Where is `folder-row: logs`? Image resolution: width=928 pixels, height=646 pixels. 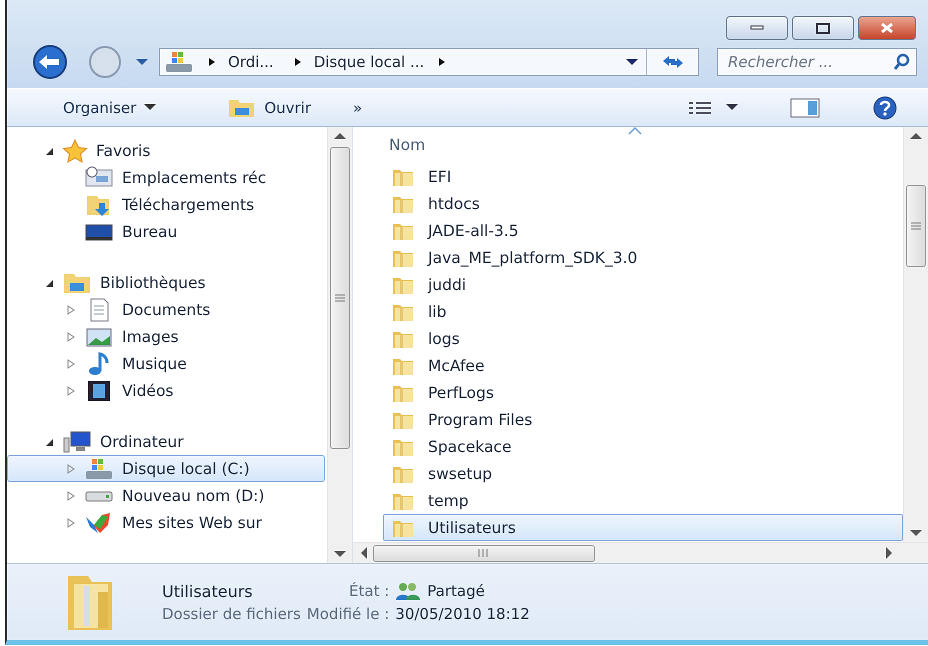
folder-row: logs is located at coordinates (643, 338).